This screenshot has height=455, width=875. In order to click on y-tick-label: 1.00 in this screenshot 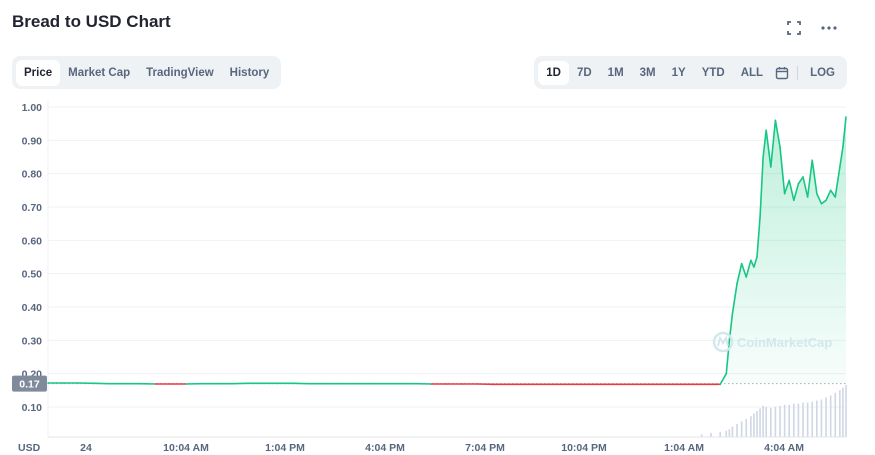, I will do `click(32, 108)`.